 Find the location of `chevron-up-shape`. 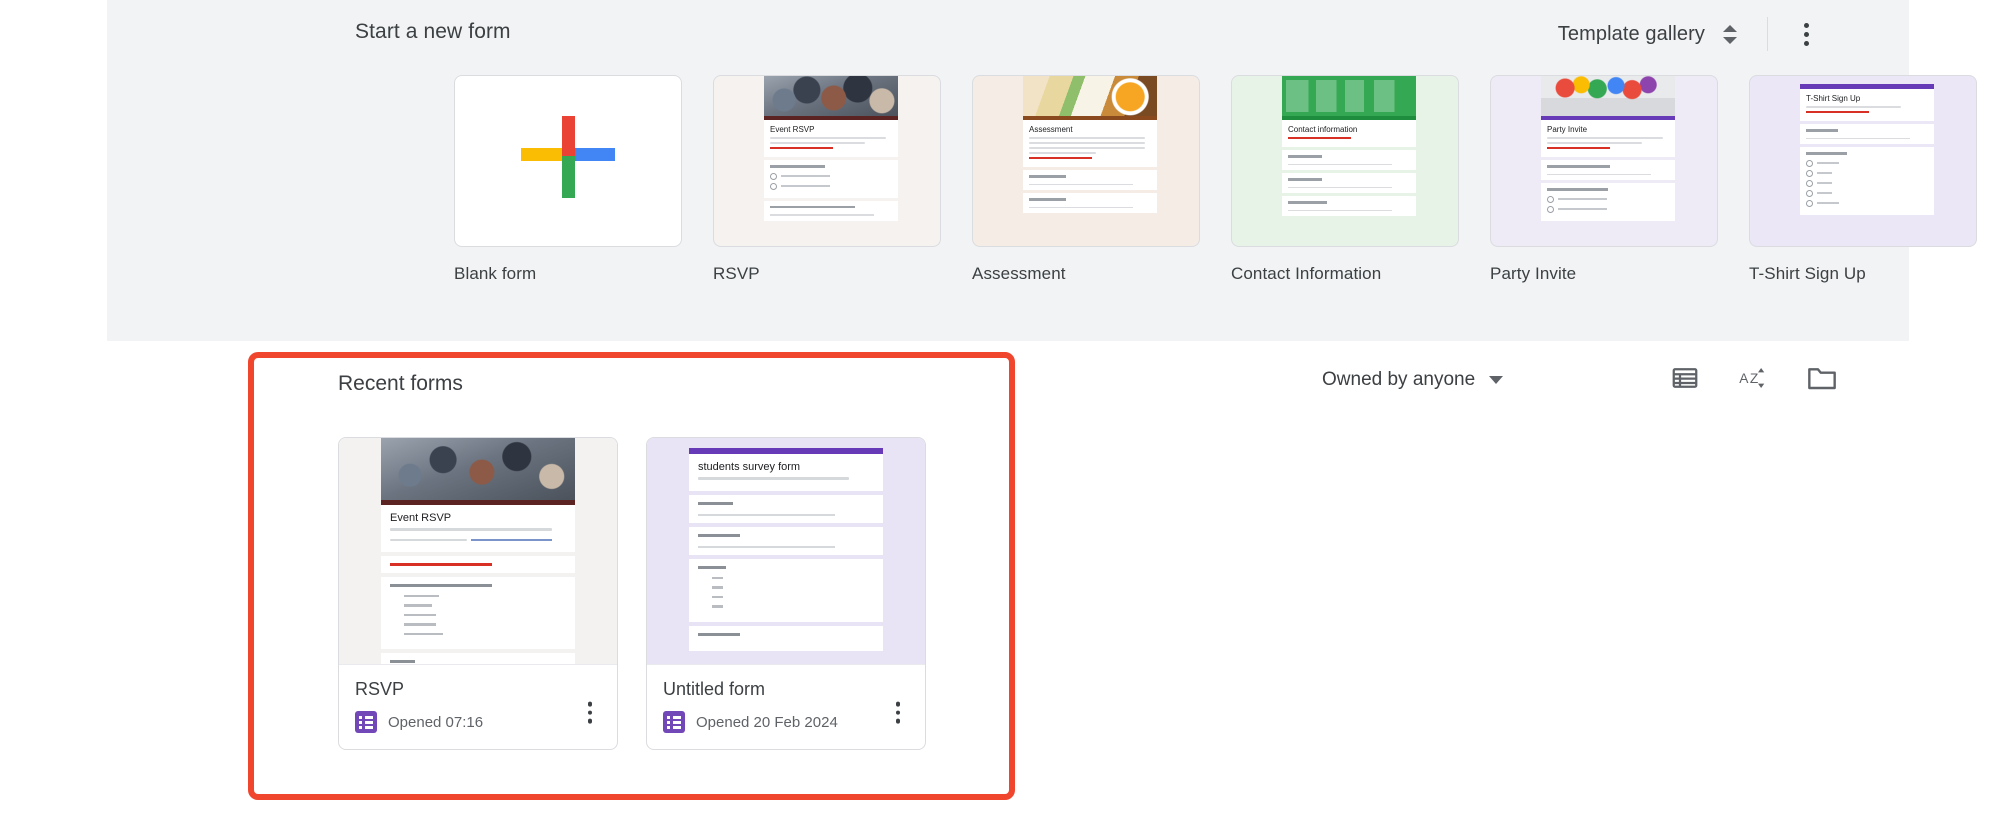

chevron-up-shape is located at coordinates (1730, 28).